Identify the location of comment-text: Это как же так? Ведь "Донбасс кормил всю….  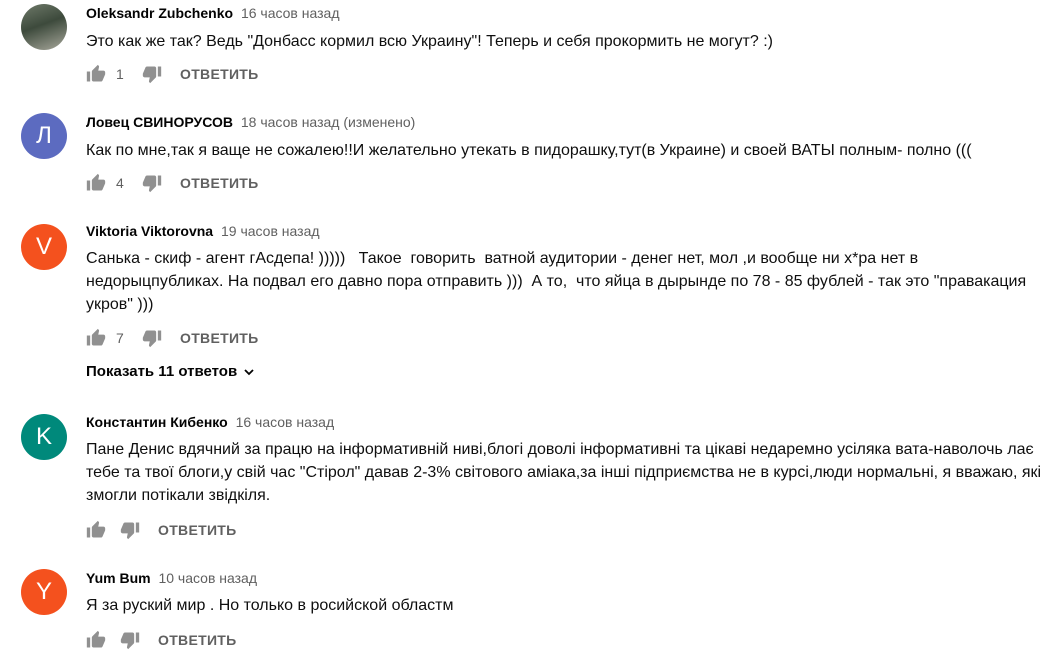
(429, 41).